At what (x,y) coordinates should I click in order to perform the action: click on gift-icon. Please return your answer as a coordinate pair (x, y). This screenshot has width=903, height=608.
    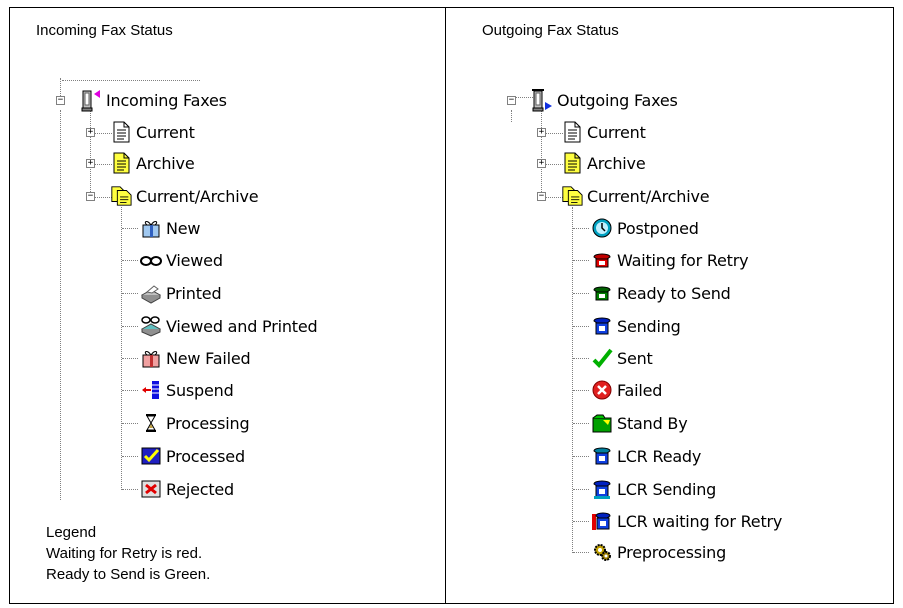
    Looking at the image, I should click on (151, 228).